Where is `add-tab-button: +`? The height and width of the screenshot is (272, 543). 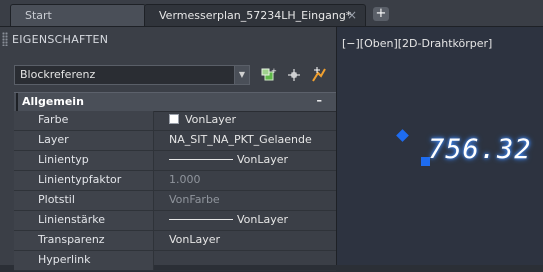
add-tab-button: + is located at coordinates (381, 14).